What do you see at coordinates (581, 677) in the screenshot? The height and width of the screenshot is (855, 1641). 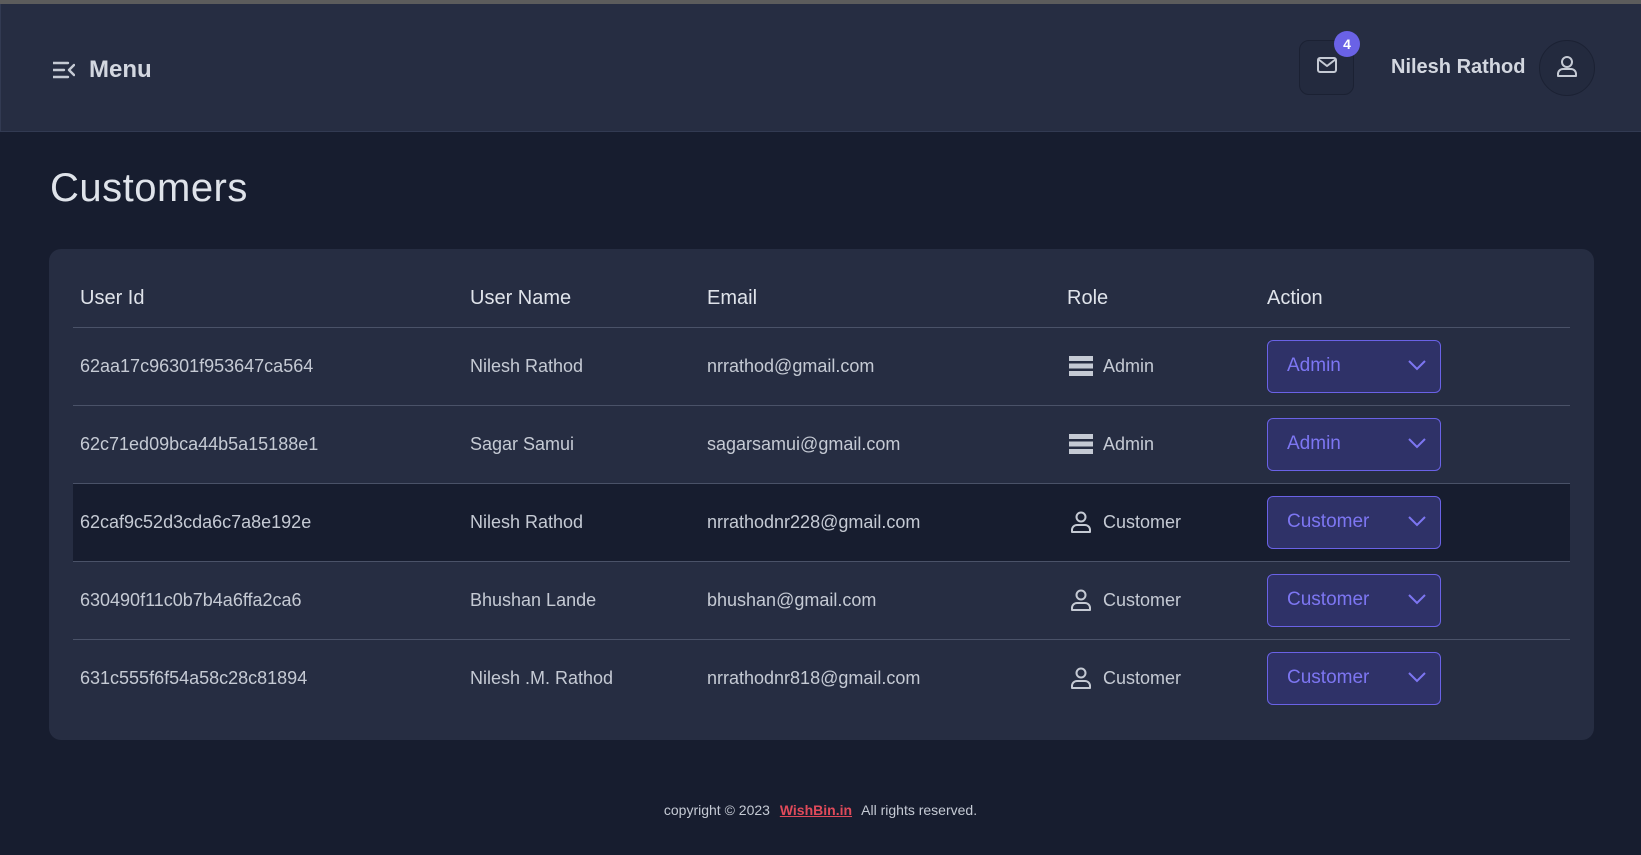 I see `user-name-cell: Nilesh .M. Rathod` at bounding box center [581, 677].